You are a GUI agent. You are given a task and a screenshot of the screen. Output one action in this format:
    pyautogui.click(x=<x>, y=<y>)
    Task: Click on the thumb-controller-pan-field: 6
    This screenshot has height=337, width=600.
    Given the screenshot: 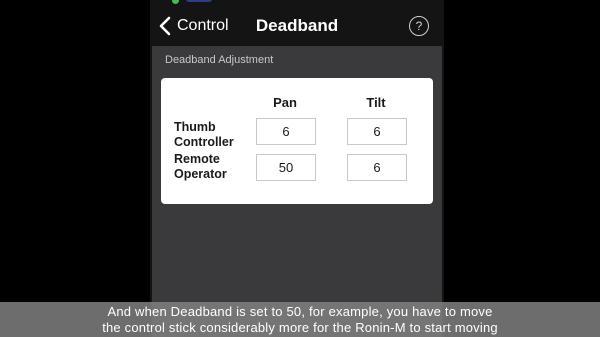 What is the action you would take?
    pyautogui.click(x=286, y=131)
    